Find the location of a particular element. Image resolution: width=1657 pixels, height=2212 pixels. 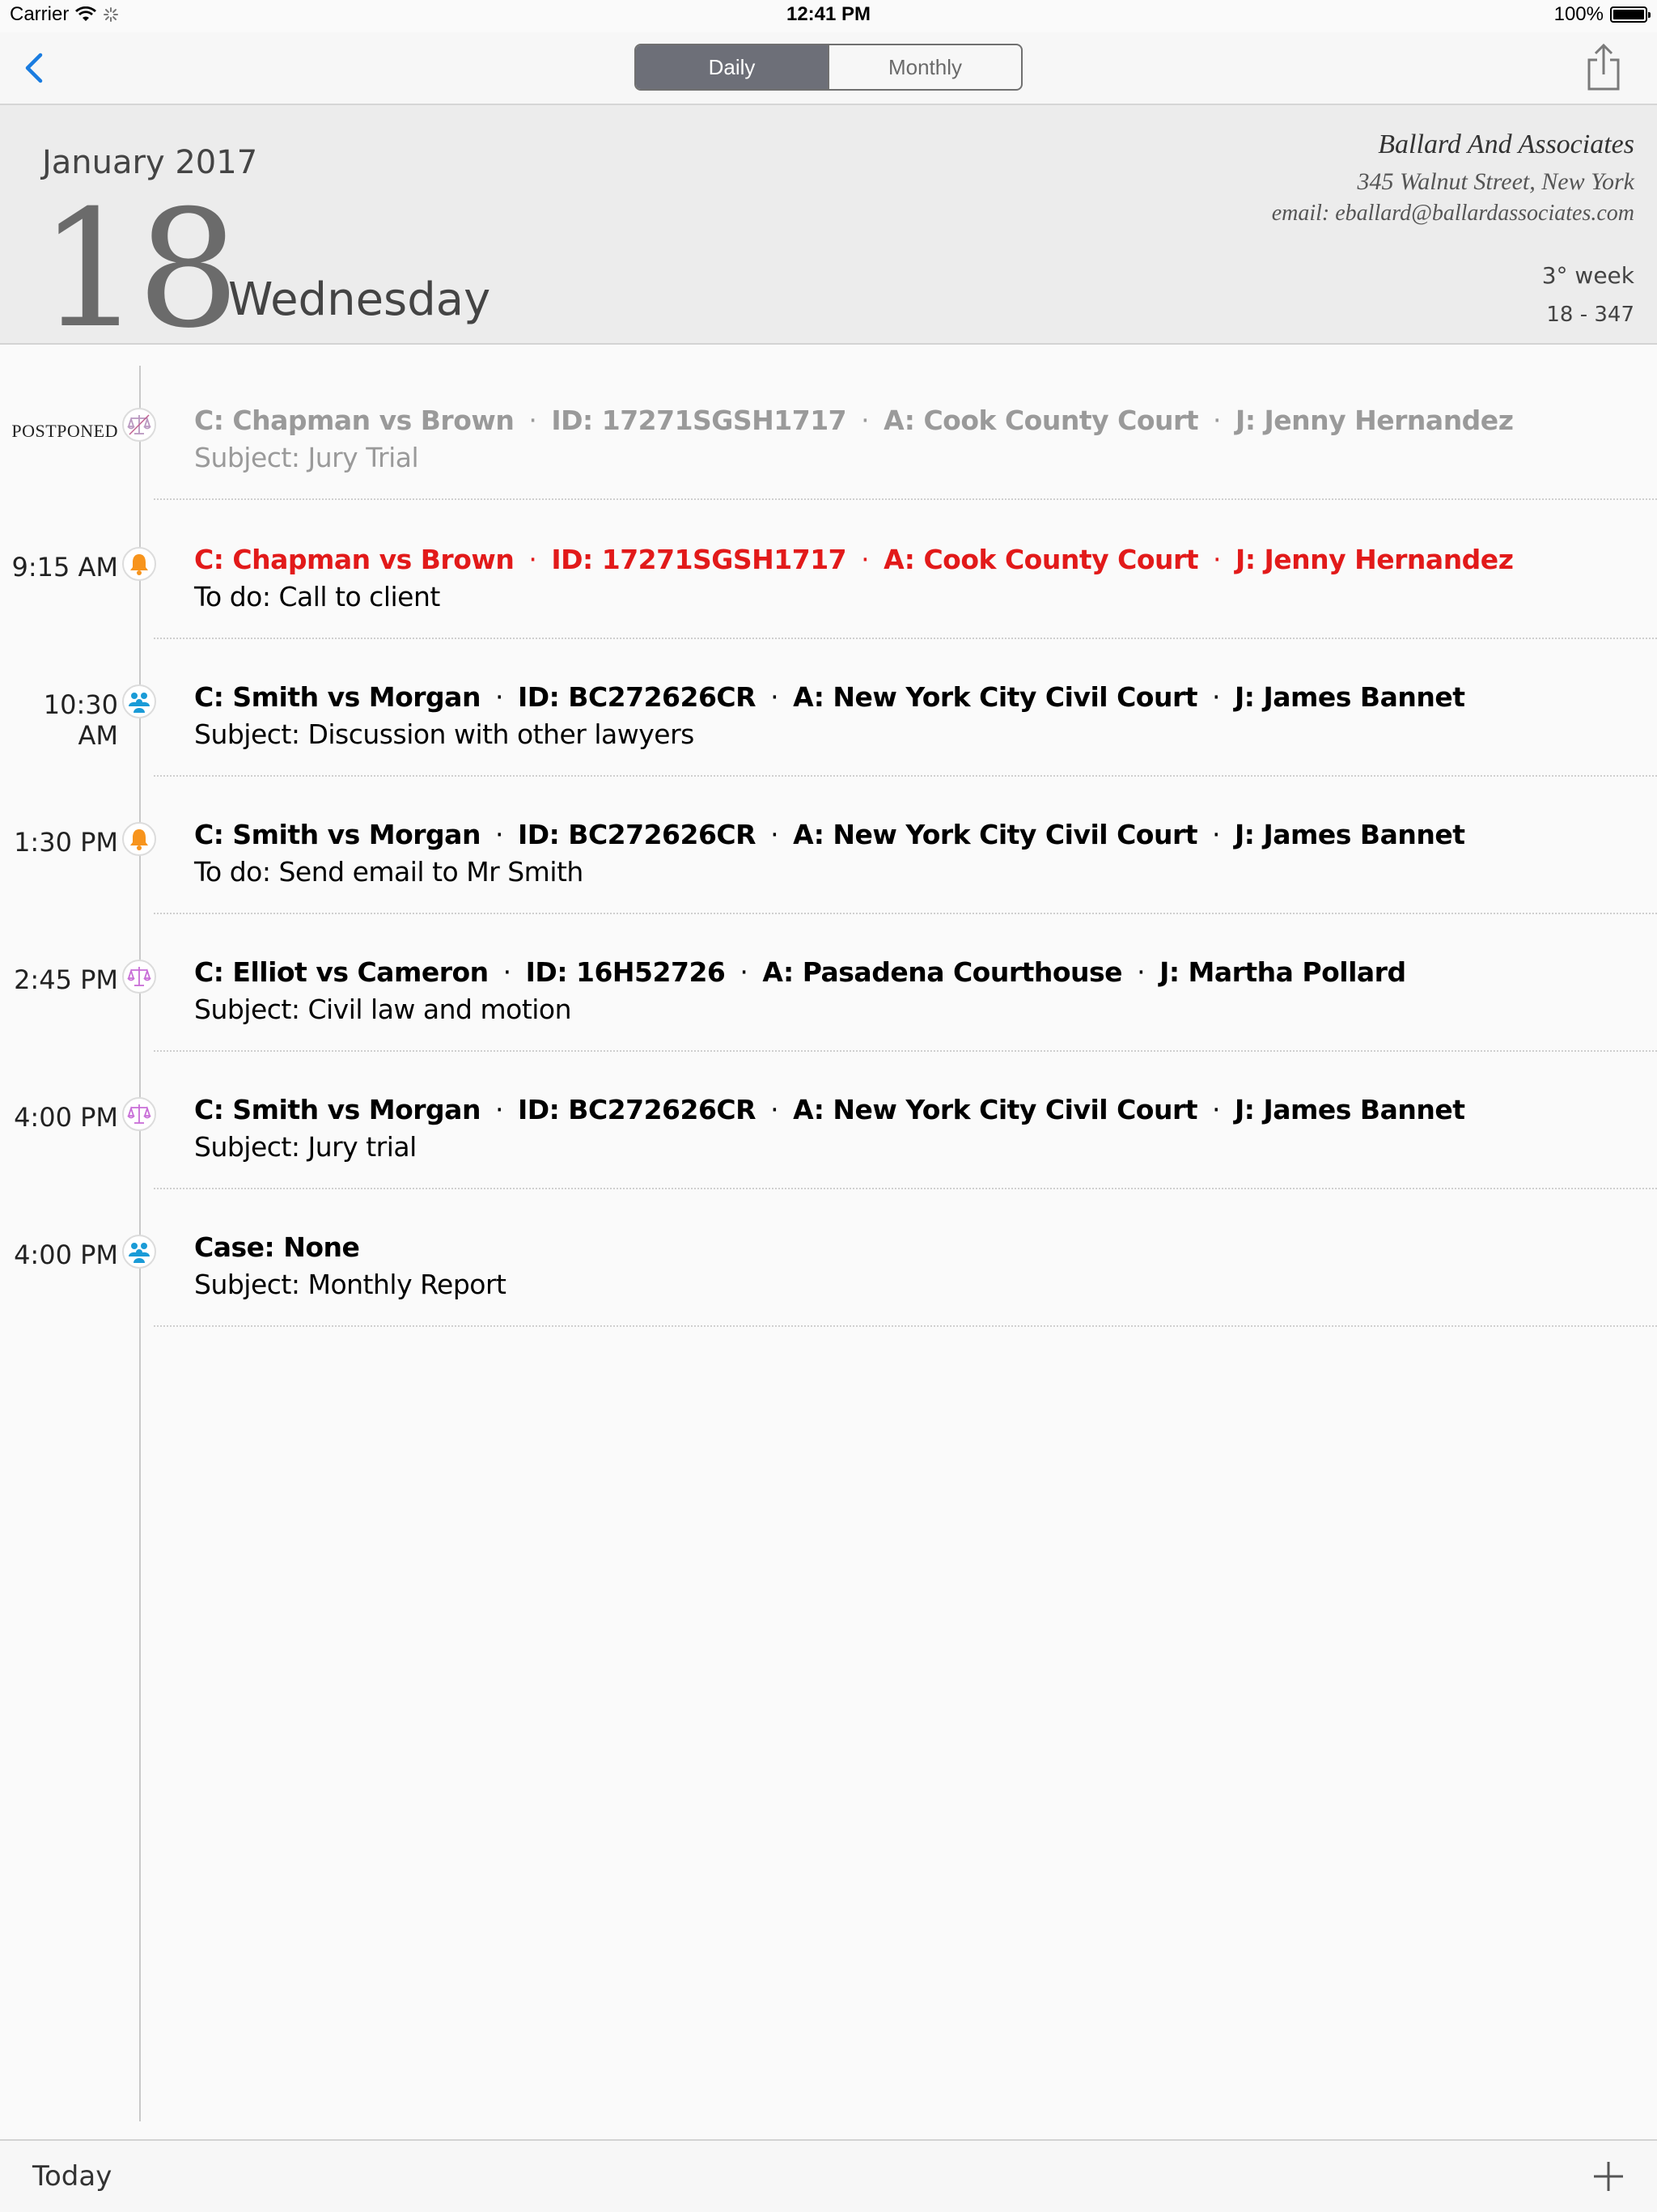

add-button is located at coordinates (1608, 2176).